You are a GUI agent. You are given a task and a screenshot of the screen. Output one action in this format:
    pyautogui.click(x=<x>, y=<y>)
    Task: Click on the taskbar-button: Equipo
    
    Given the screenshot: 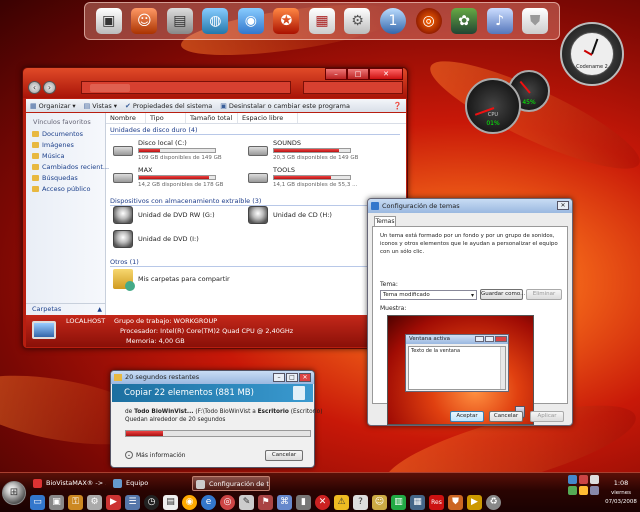 What is the action you would take?
    pyautogui.click(x=148, y=483)
    